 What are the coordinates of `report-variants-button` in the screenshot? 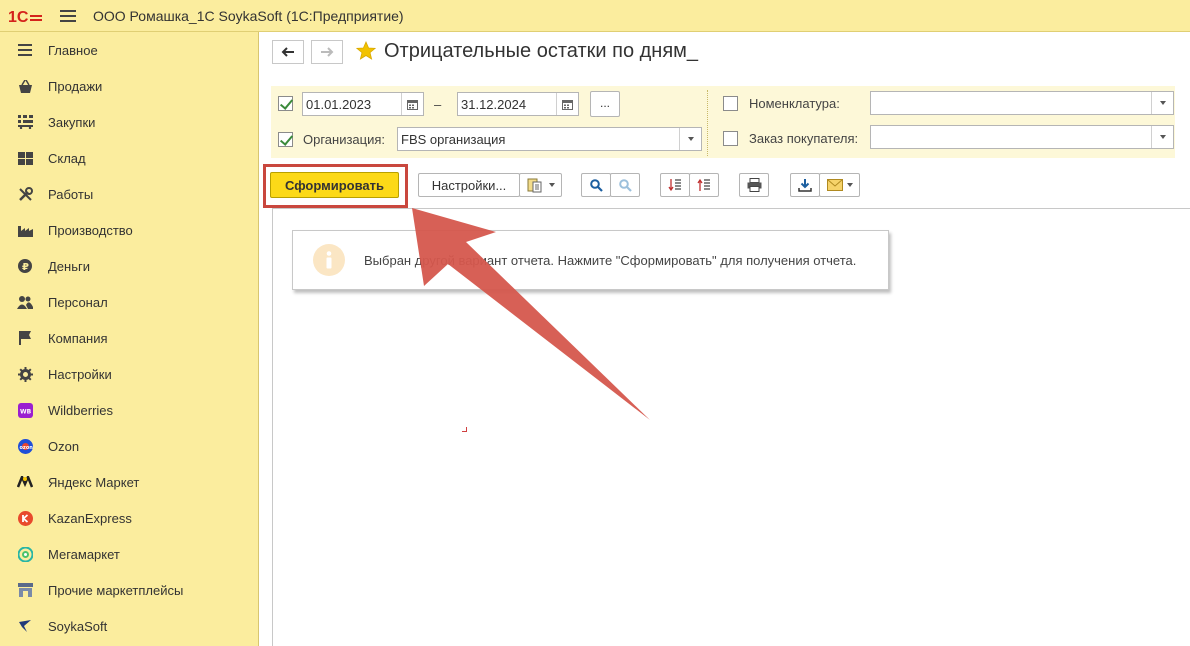 It's located at (540, 185).